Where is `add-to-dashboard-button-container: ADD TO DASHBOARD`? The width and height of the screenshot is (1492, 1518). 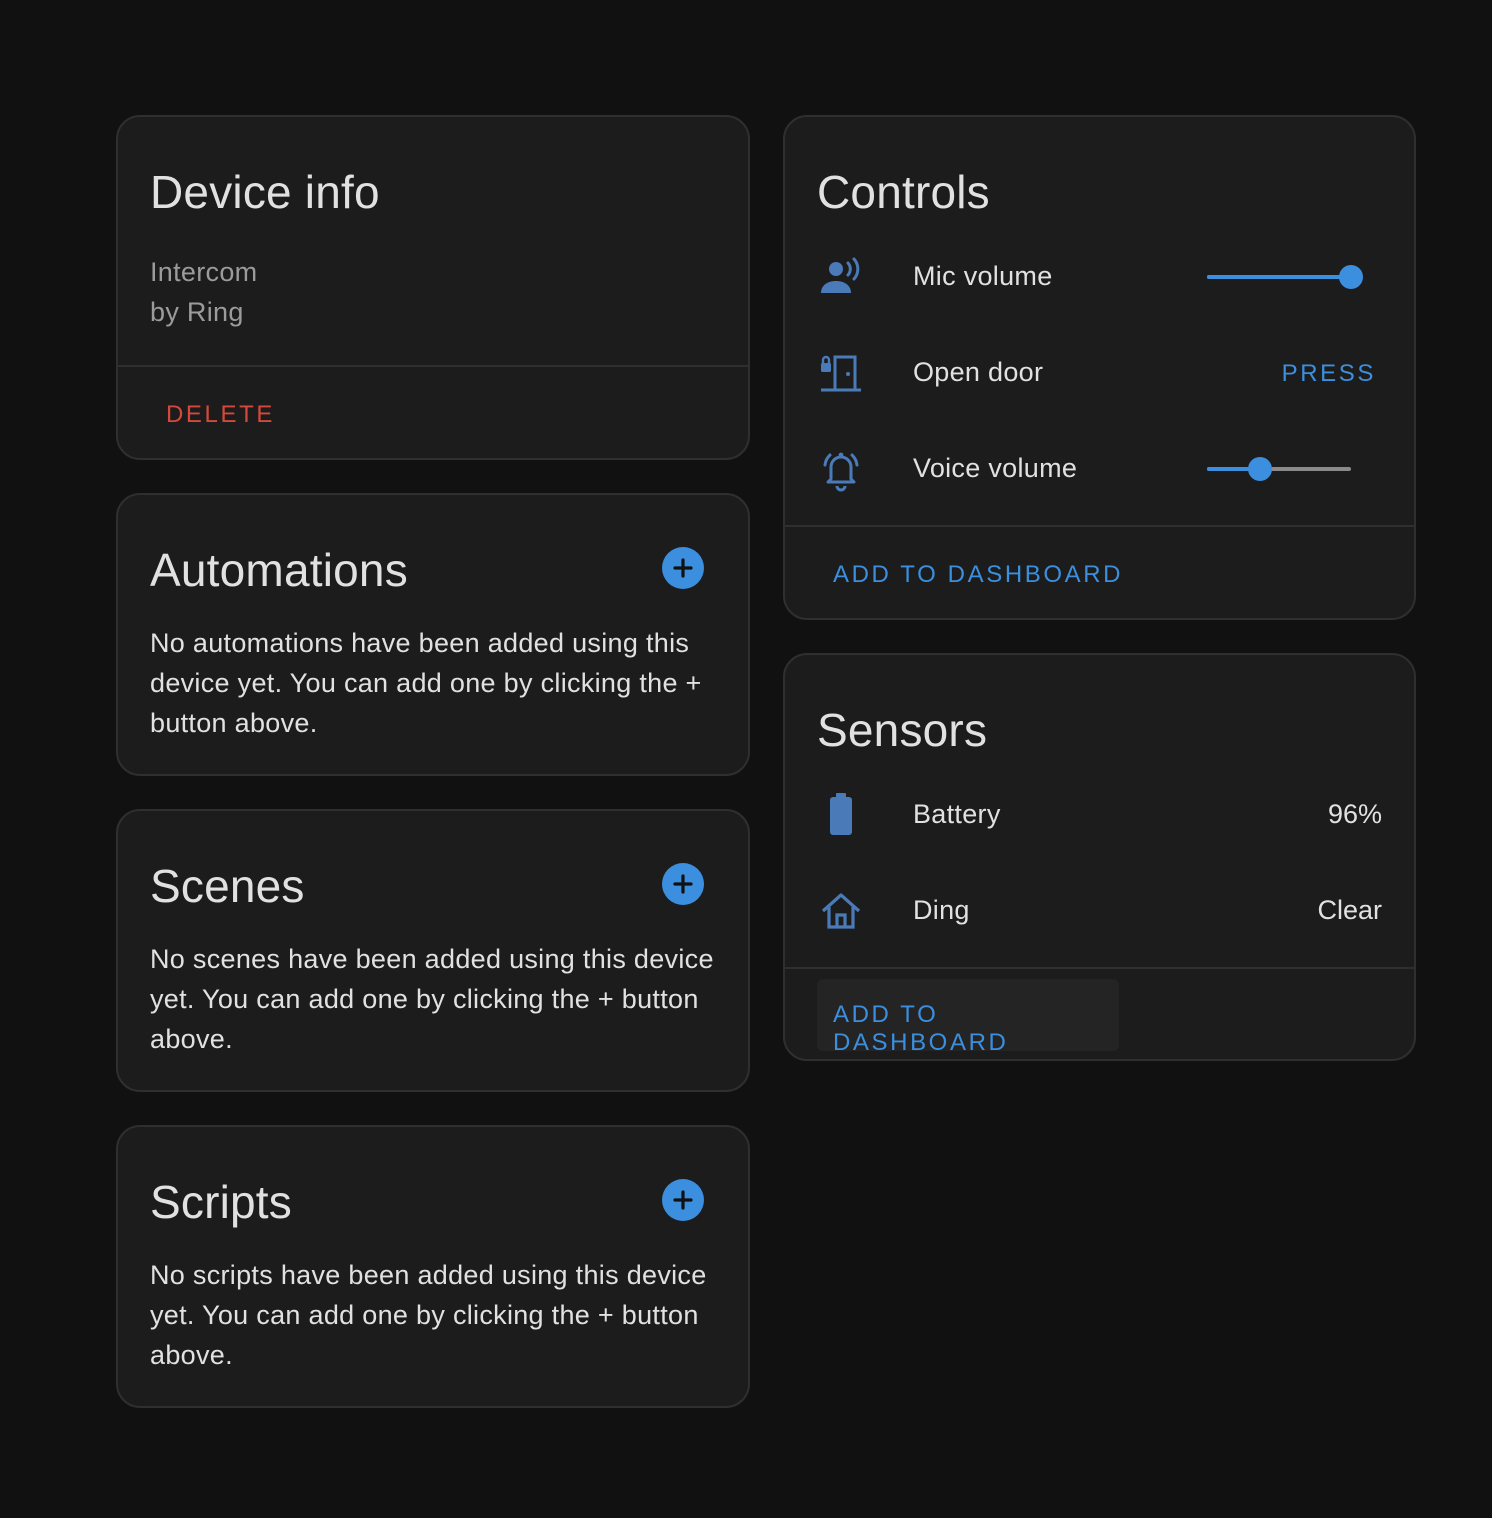
add-to-dashboard-button-container: ADD TO DASHBOARD is located at coordinates (968, 1017).